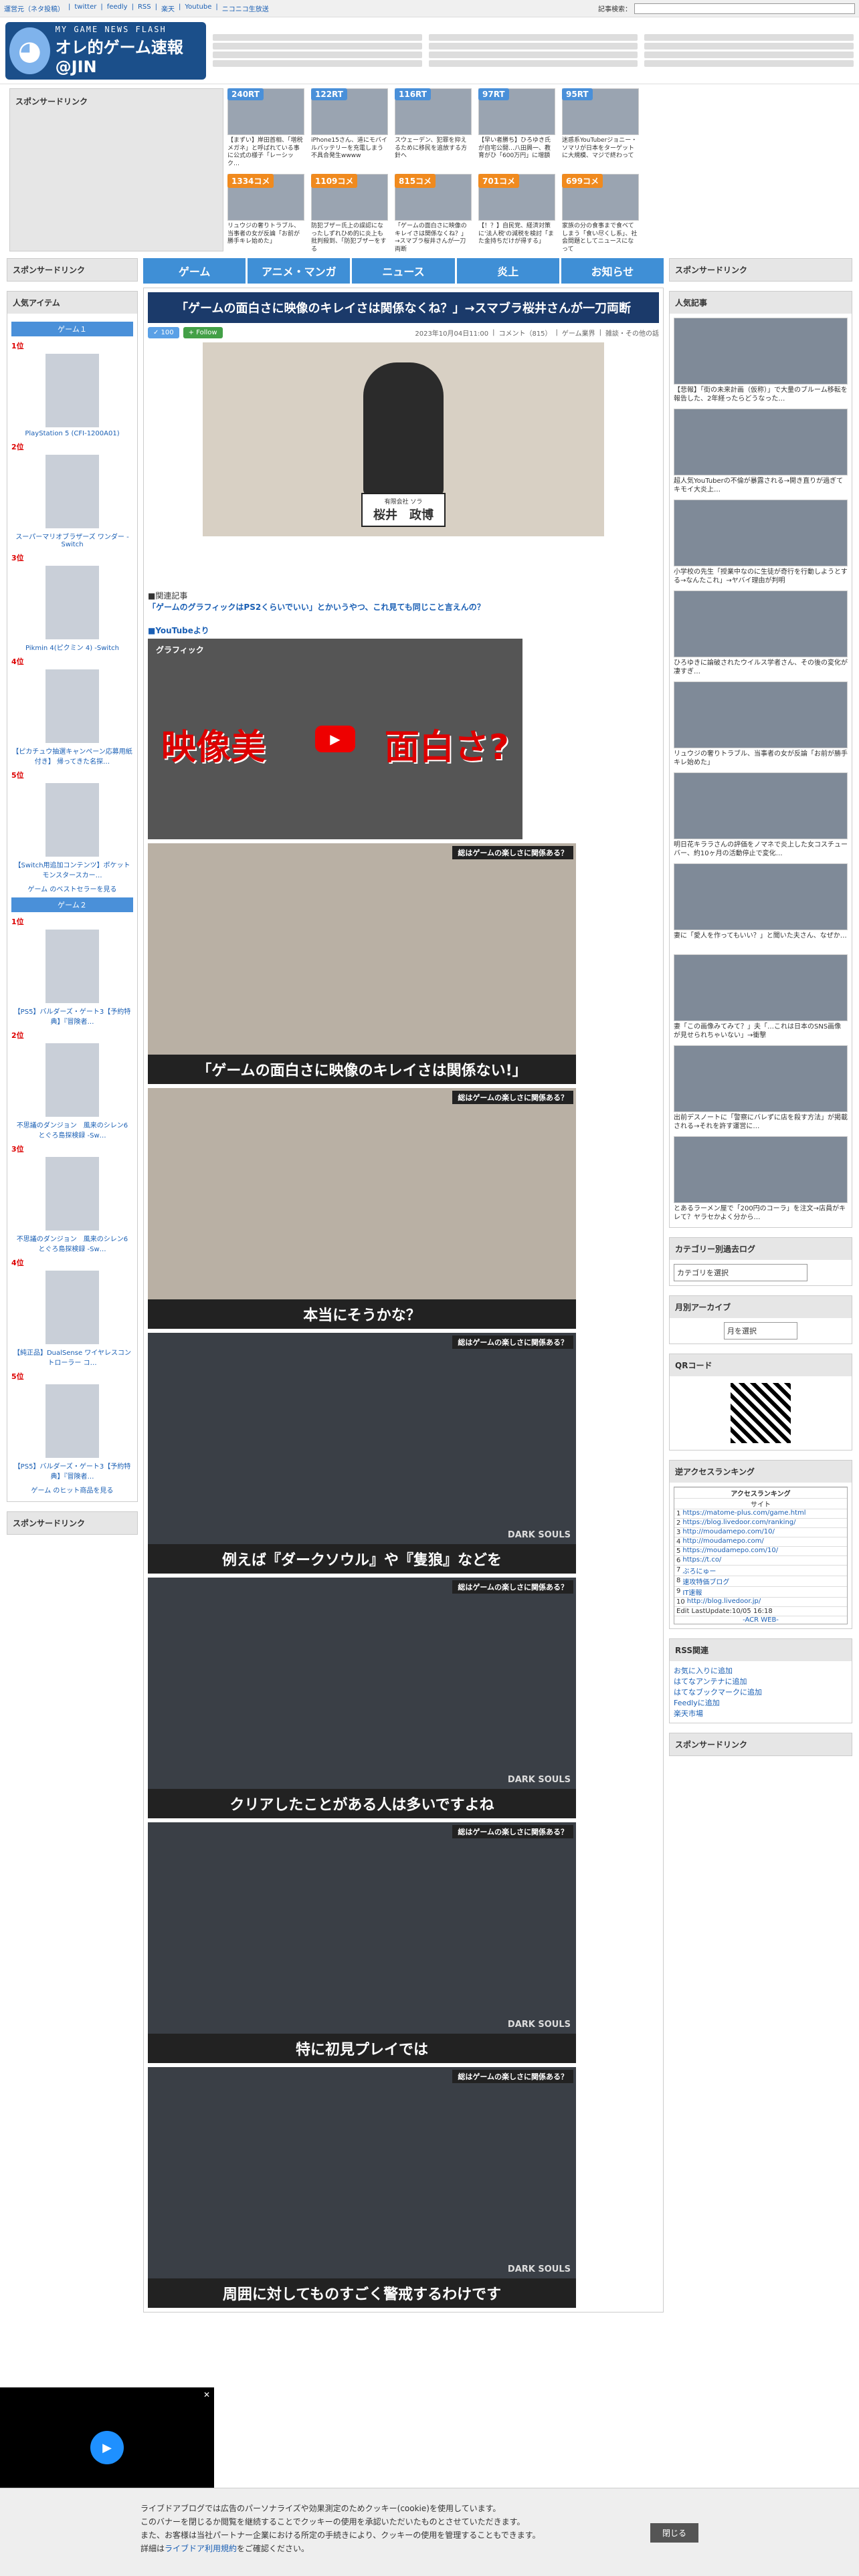 This screenshot has height=2576, width=859. Describe the element at coordinates (117, 8) in the screenshot. I see `top-link-feedly: feedly` at that location.